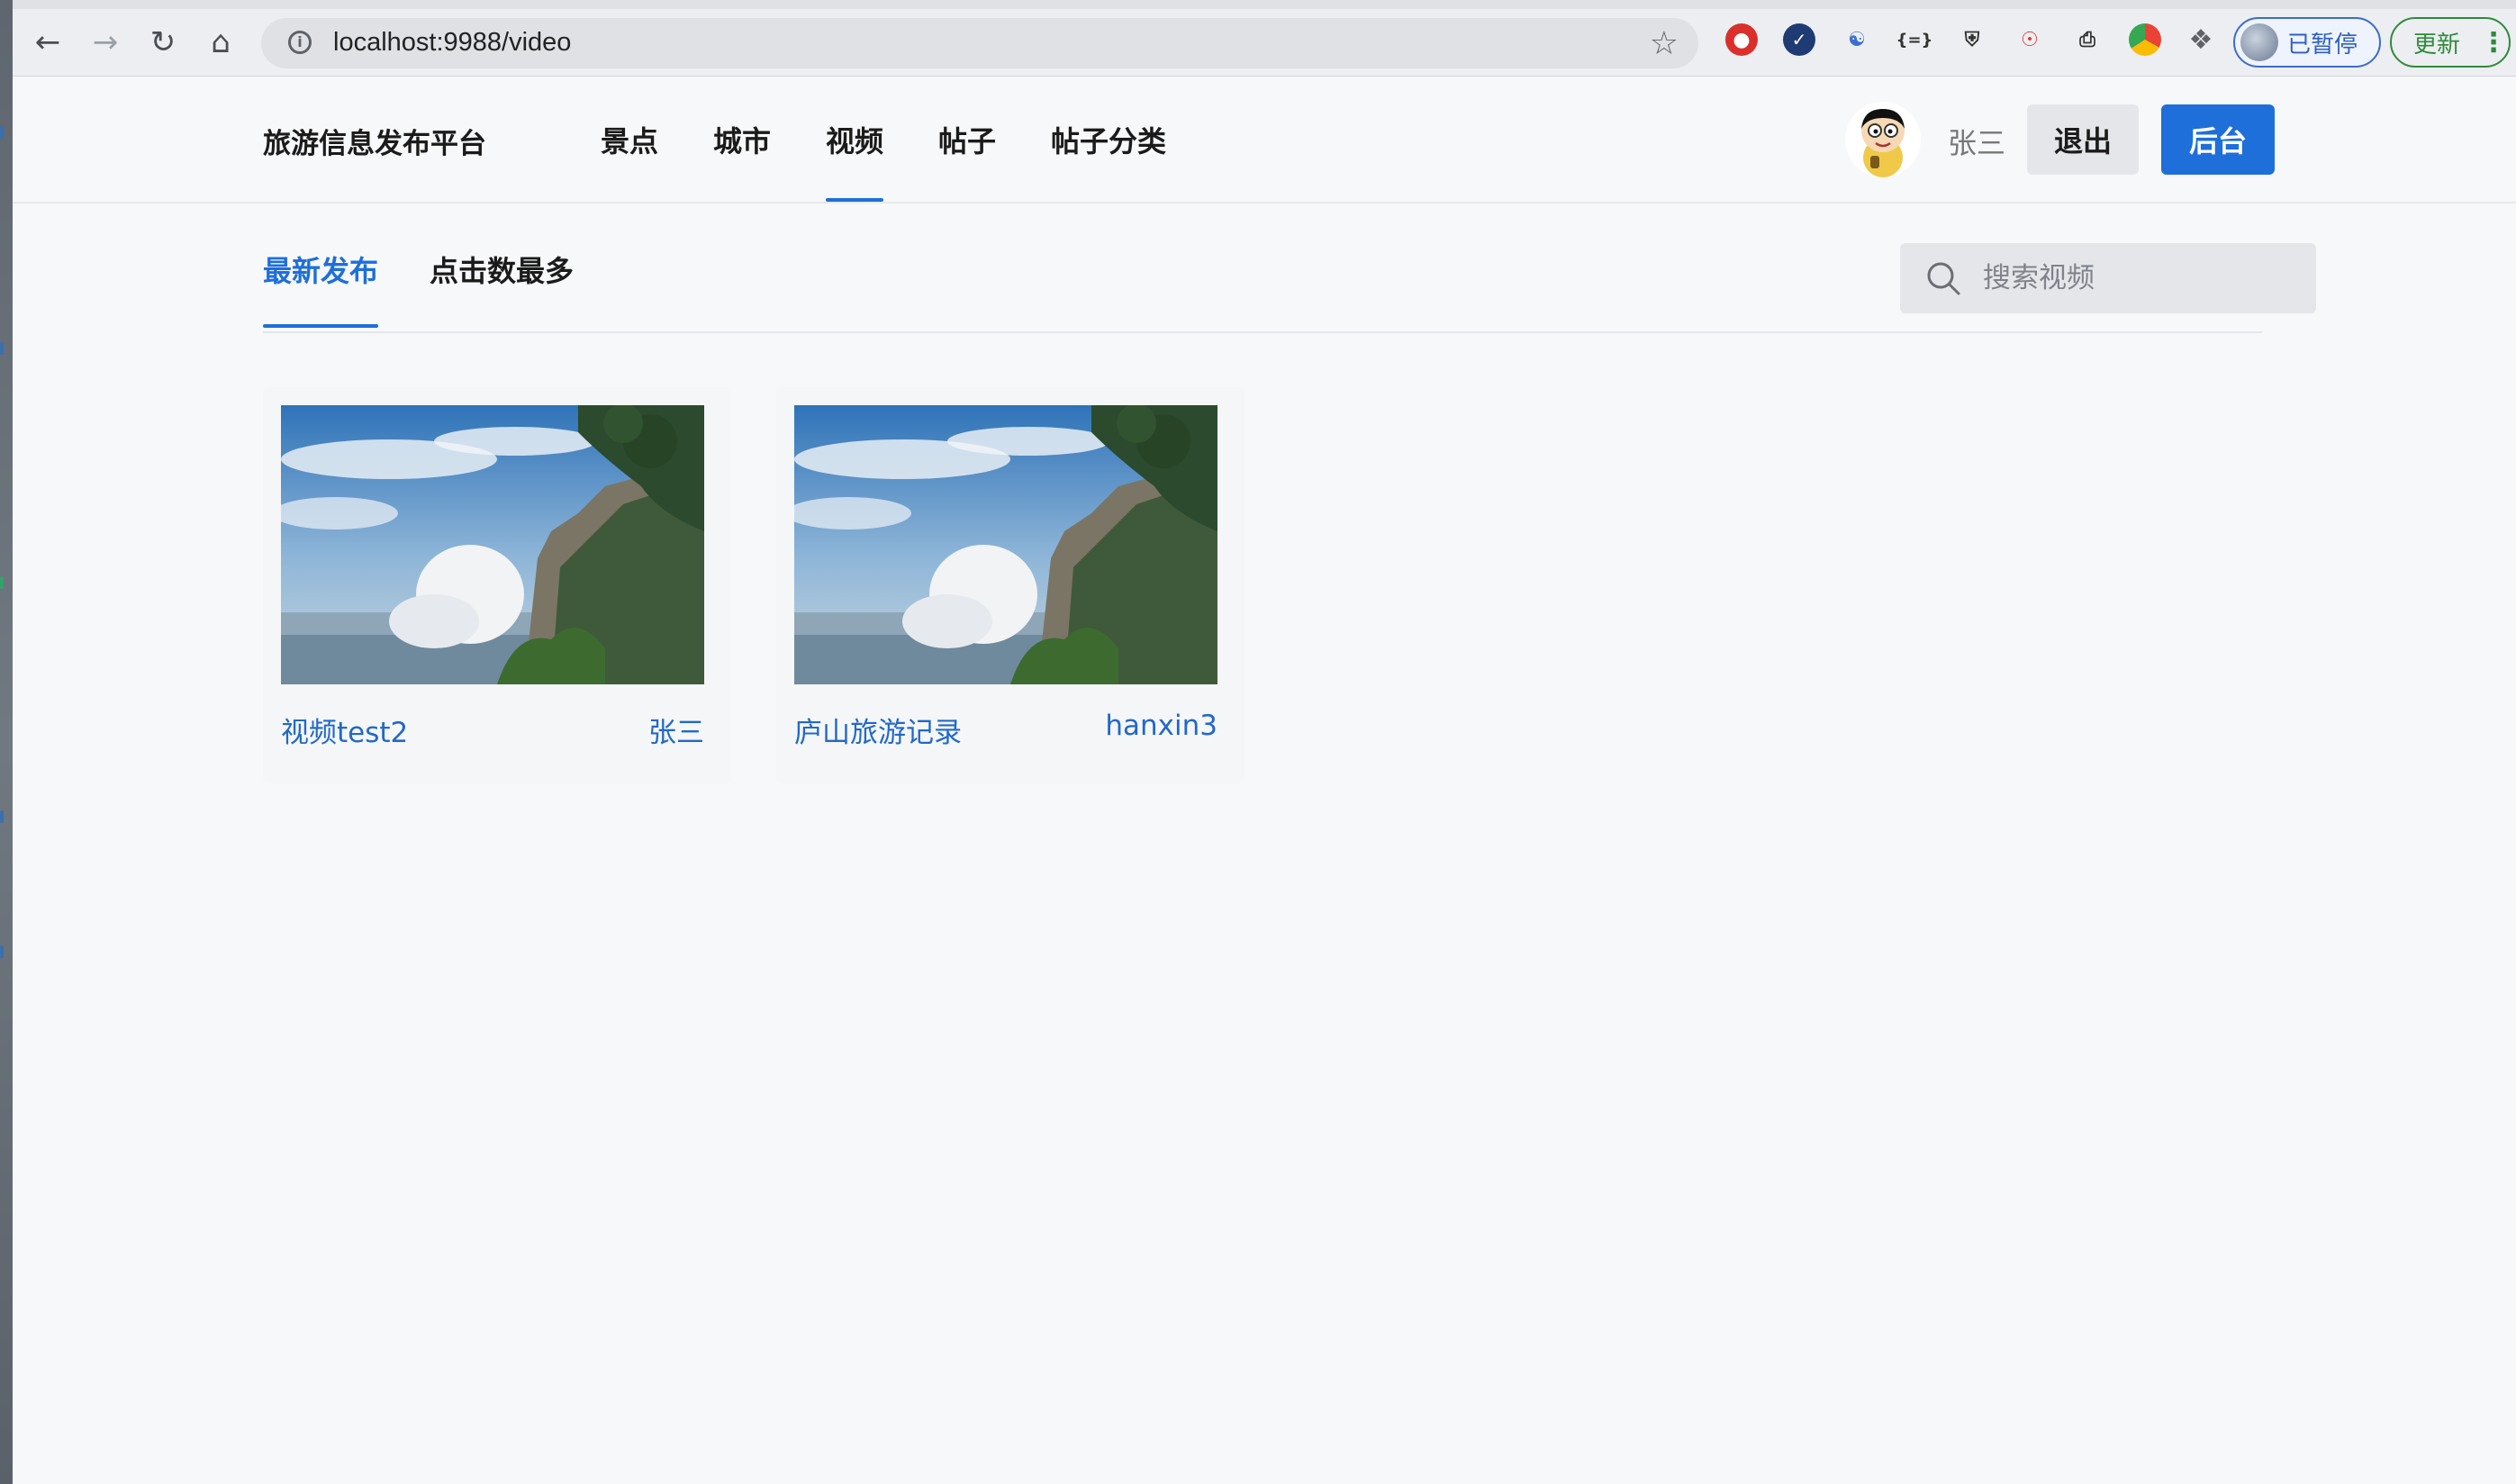 The image size is (2516, 1484). I want to click on profile-paused-button: 已暂停, so click(2307, 42).